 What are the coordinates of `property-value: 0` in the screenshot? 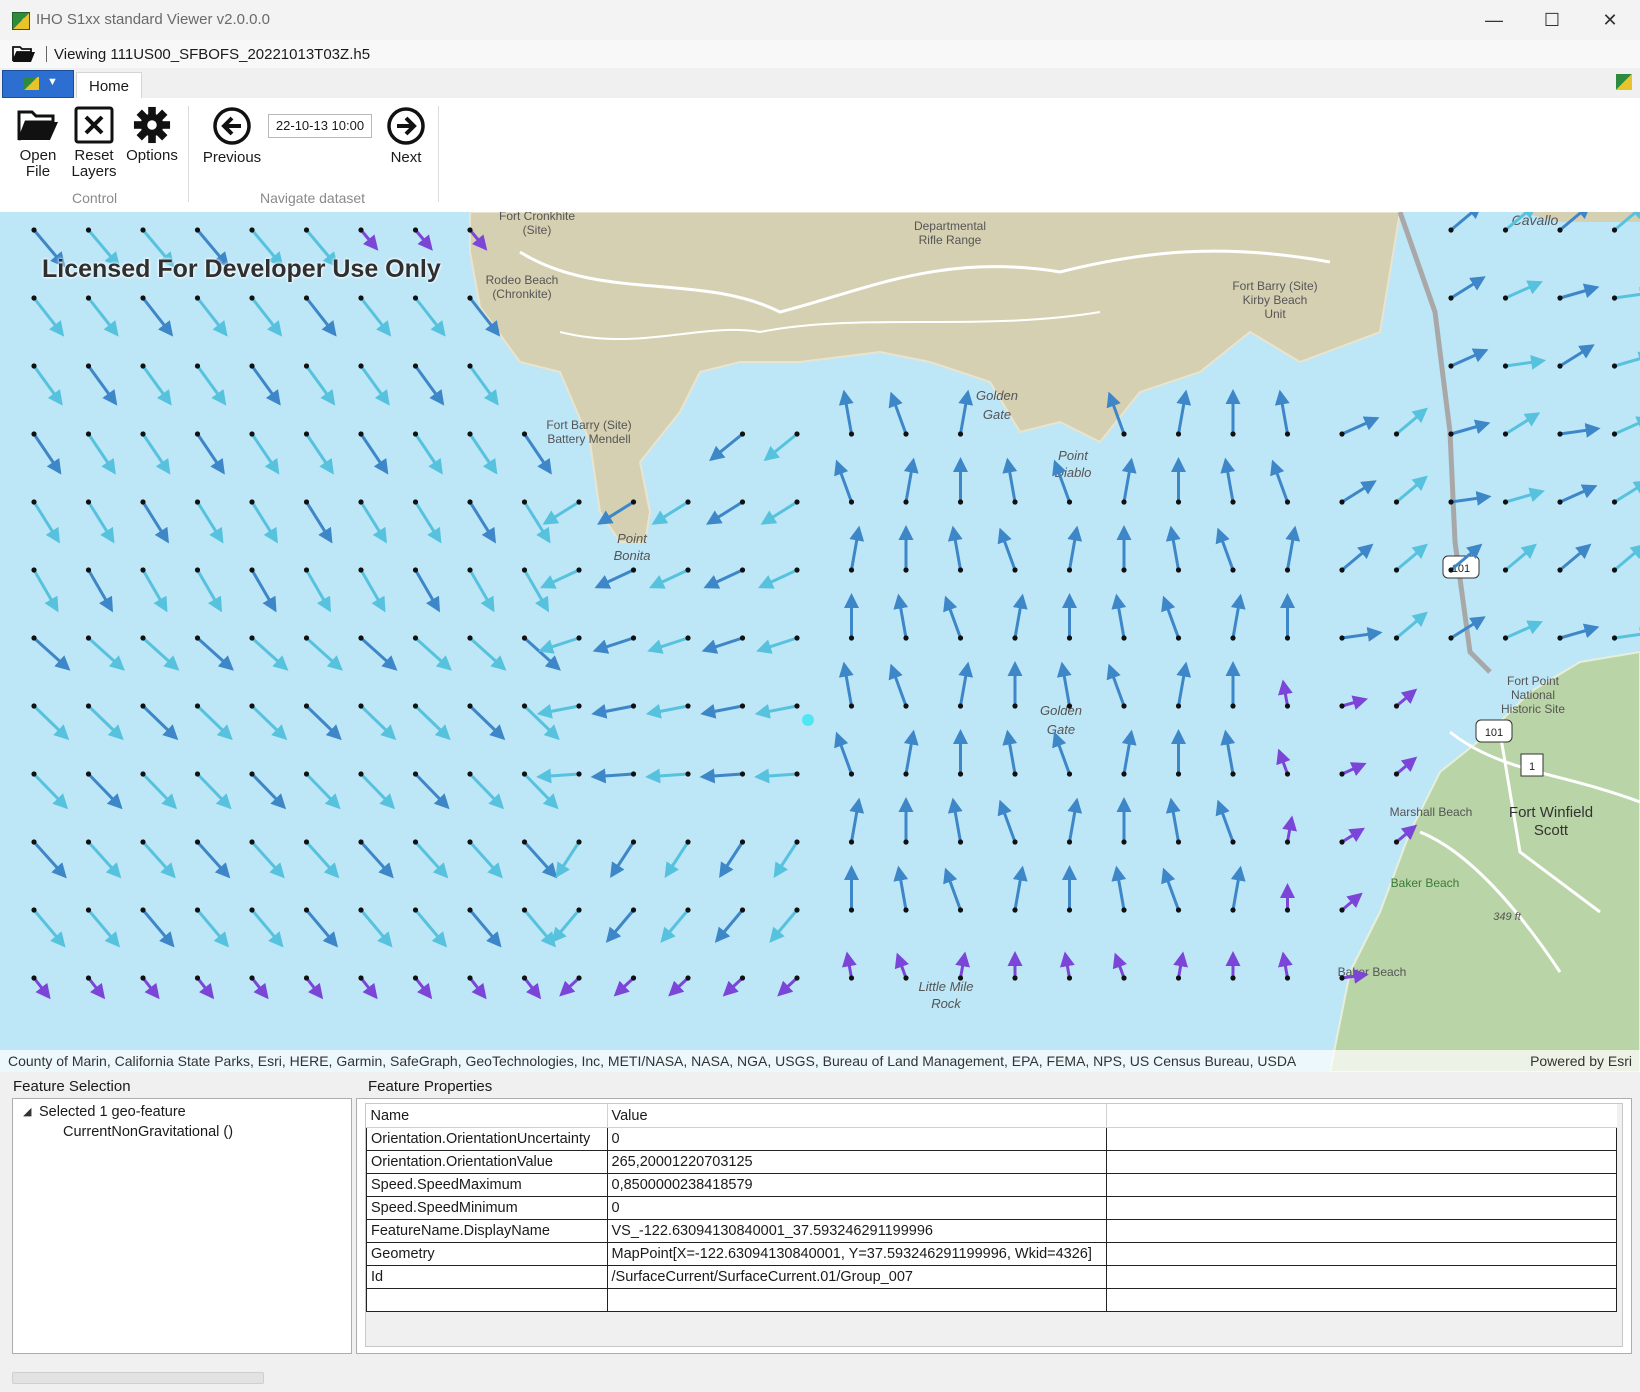 It's located at (856, 1208).